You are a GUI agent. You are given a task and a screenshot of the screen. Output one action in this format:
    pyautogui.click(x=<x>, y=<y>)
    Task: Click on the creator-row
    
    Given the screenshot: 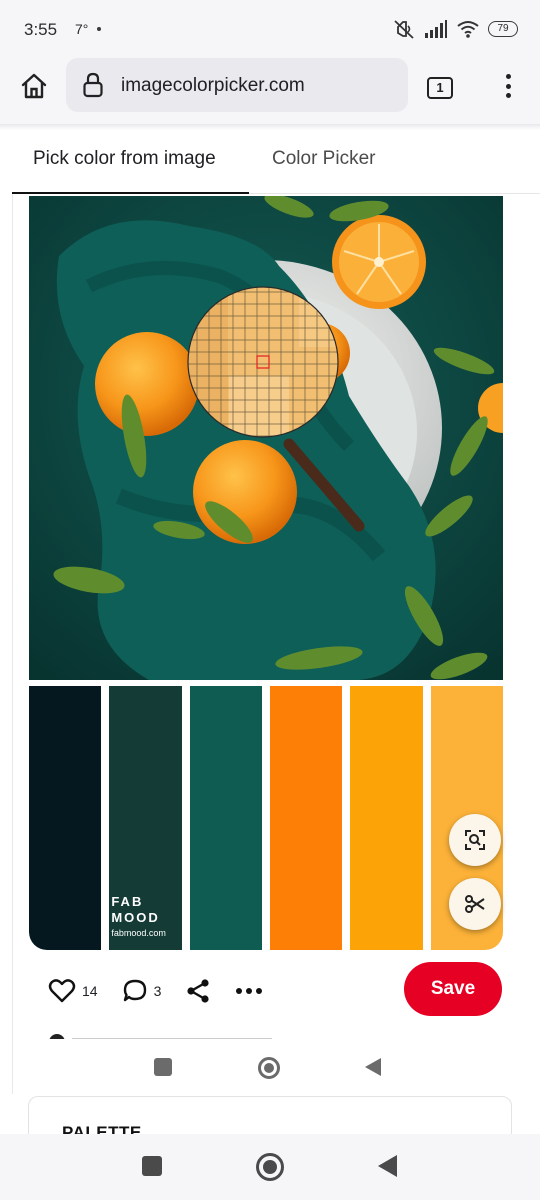 What is the action you would take?
    pyautogui.click(x=168, y=1034)
    